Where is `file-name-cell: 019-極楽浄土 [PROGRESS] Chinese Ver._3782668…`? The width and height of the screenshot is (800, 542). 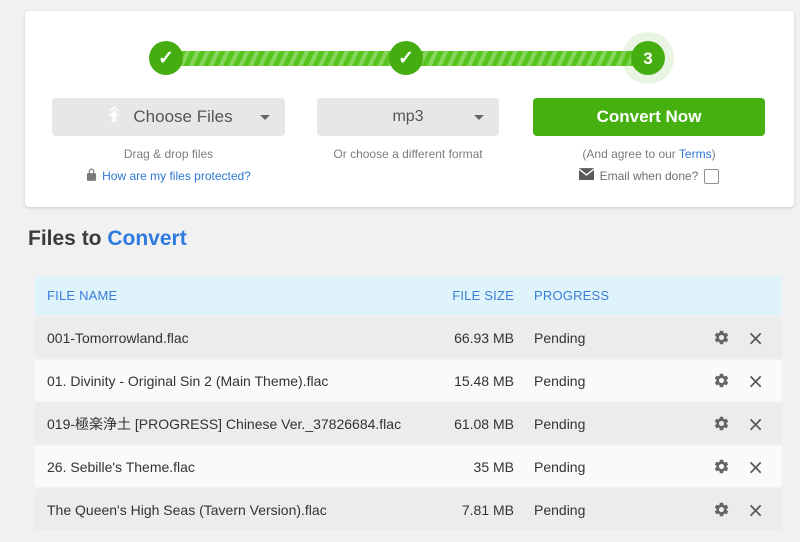 file-name-cell: 019-極楽浄土 [PROGRESS] Chinese Ver._3782668… is located at coordinates (224, 423).